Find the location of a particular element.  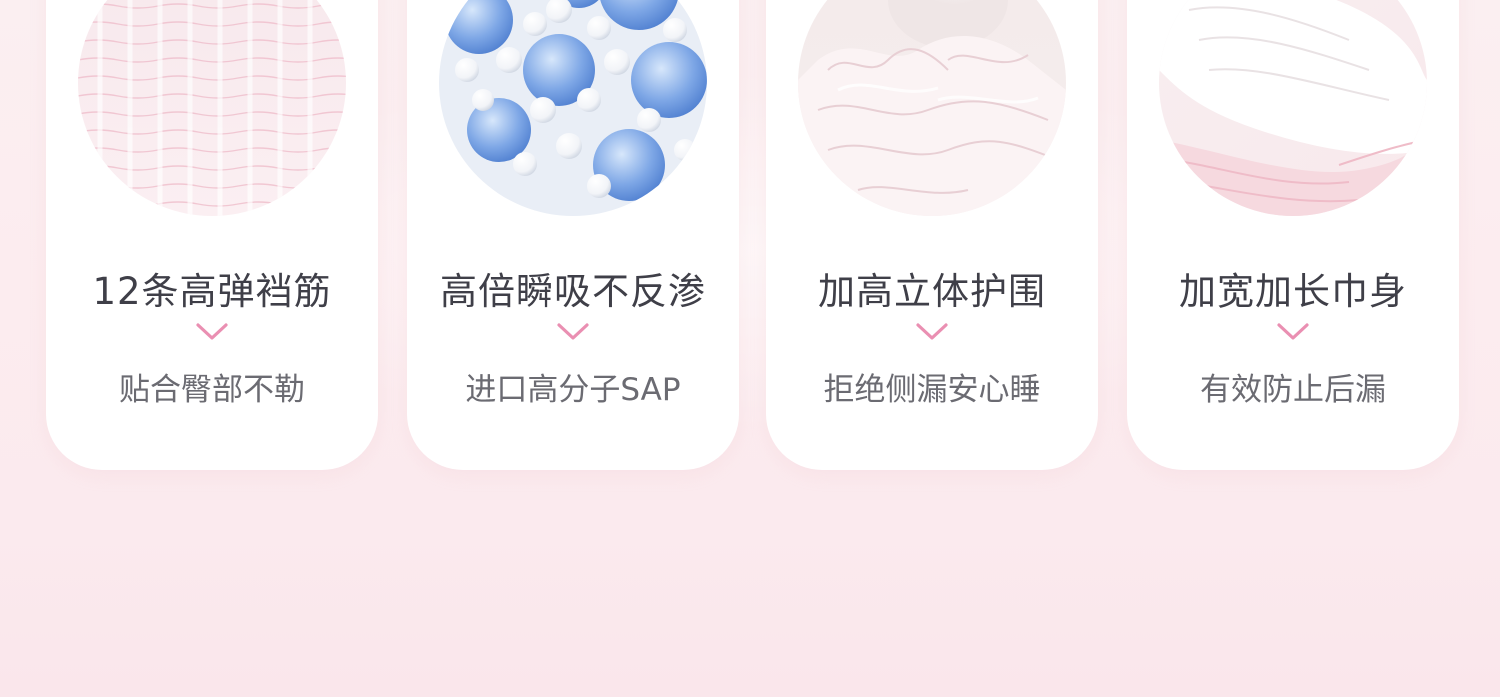

feature-card-wide-long: 加宽加长巾身 有效防止后漏 is located at coordinates (1293, 235).